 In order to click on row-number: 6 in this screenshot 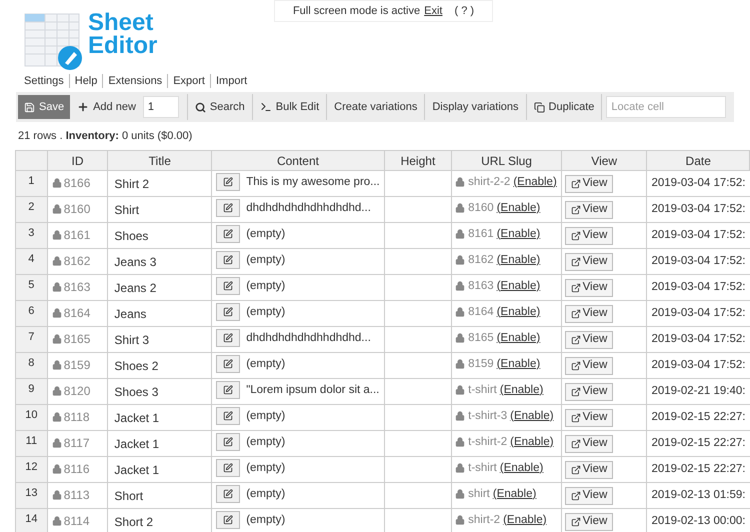, I will do `click(32, 313)`.